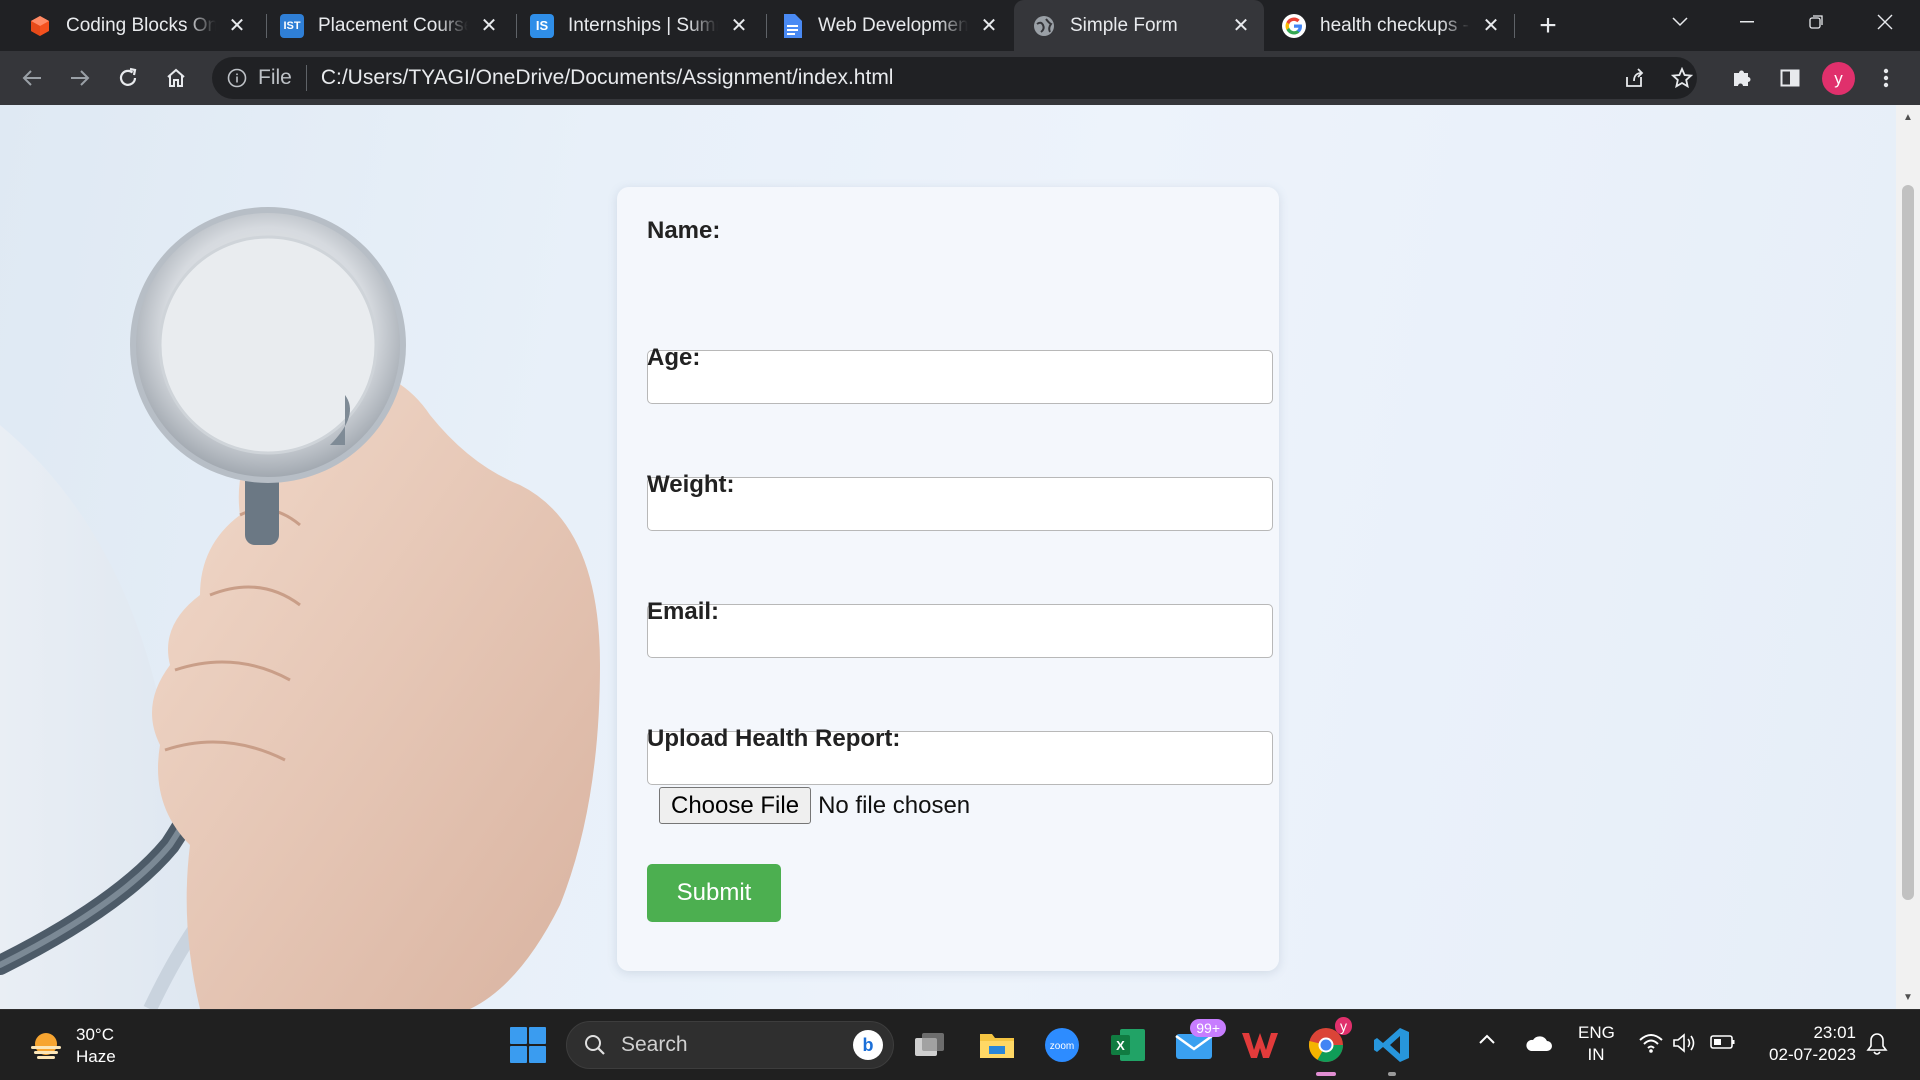 Image resolution: width=1920 pixels, height=1080 pixels. What do you see at coordinates (1685, 1045) in the screenshot?
I see `volume-icon` at bounding box center [1685, 1045].